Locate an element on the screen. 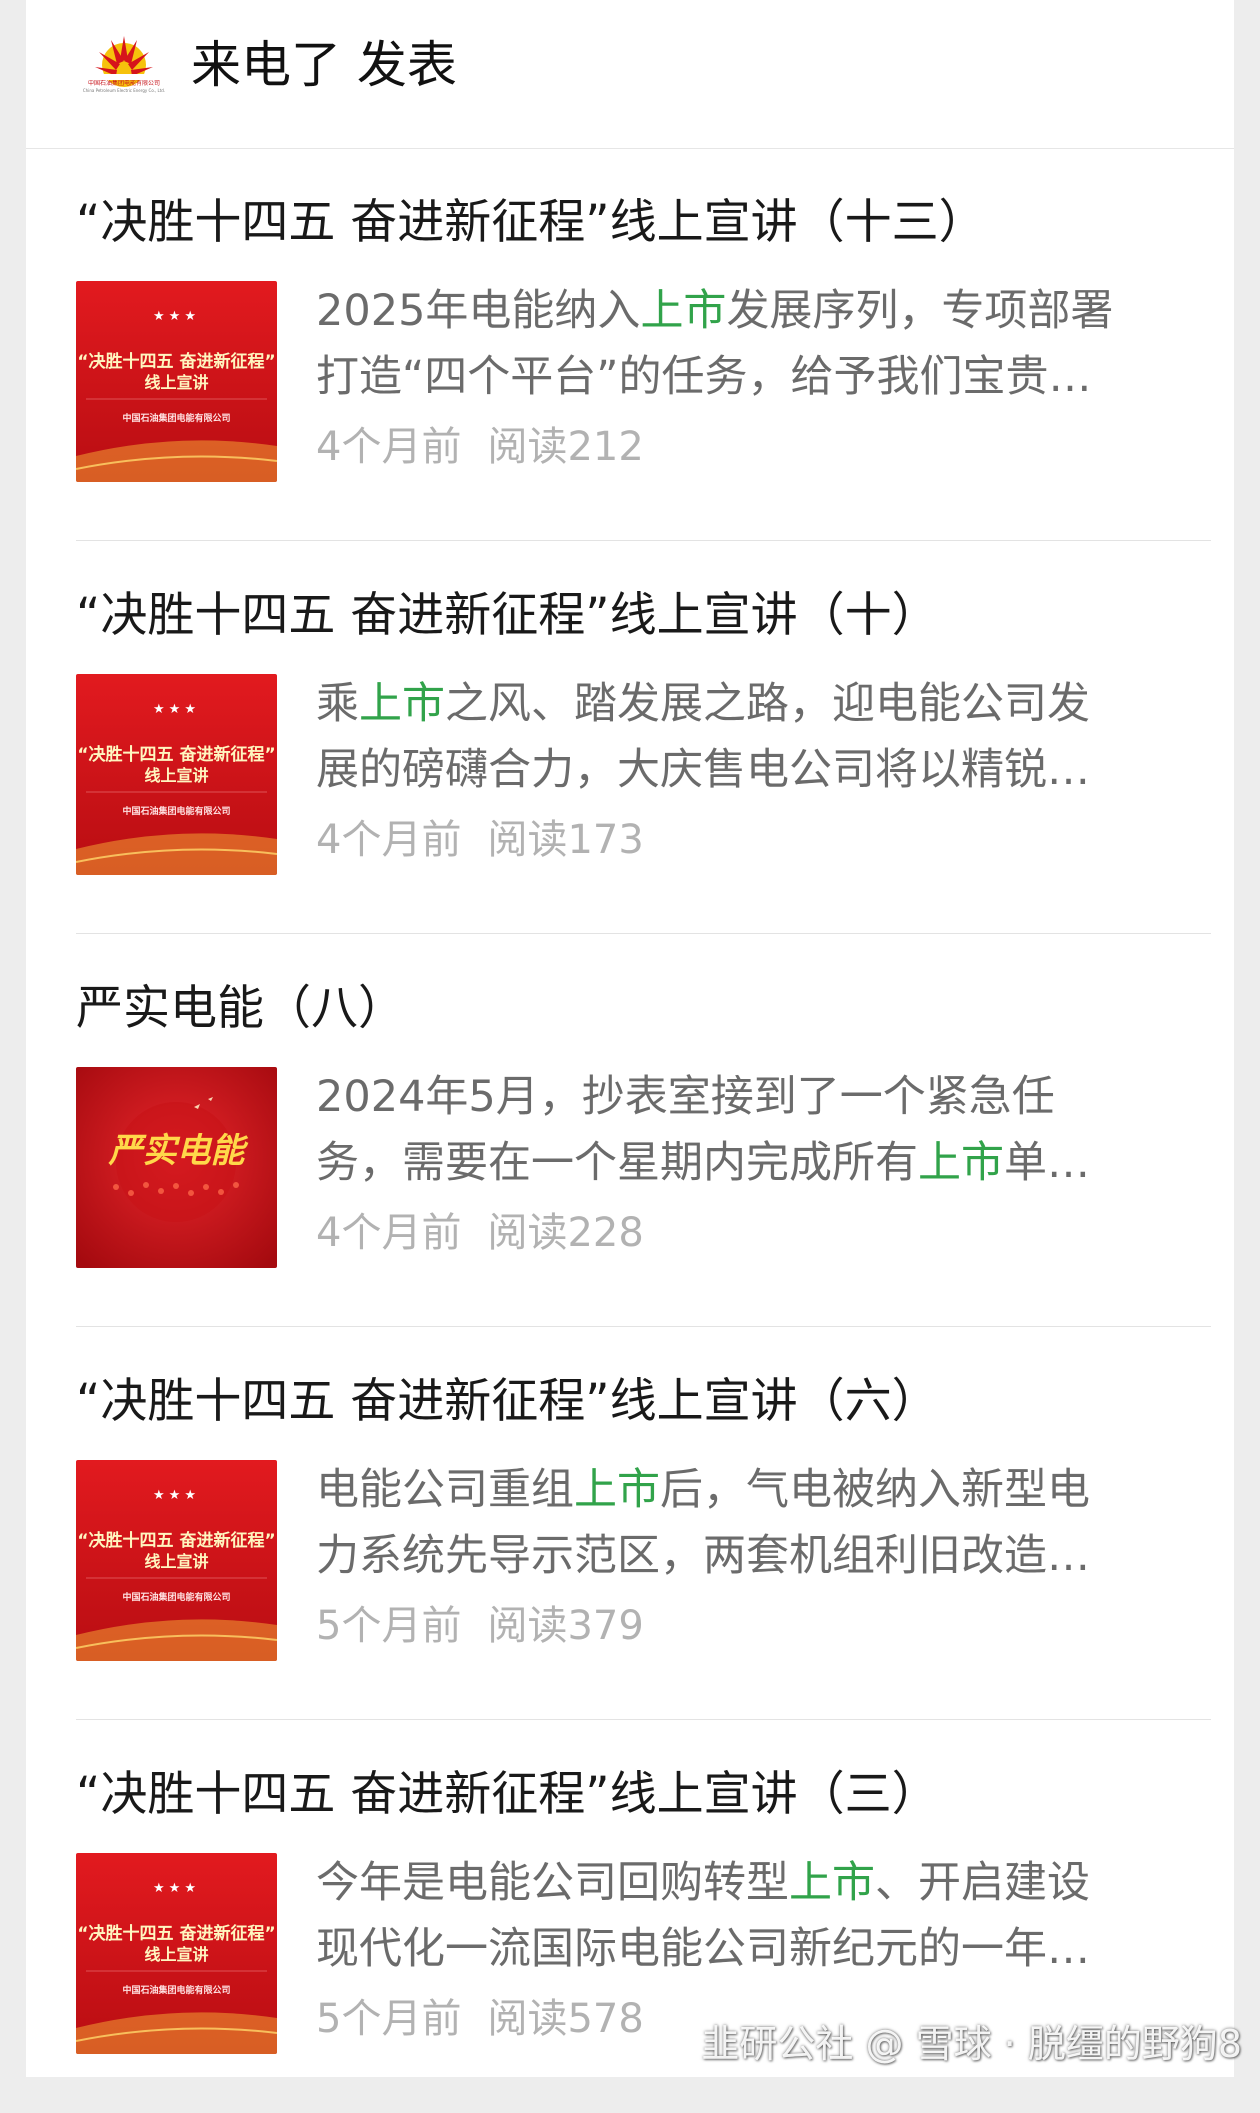 The width and height of the screenshot is (1260, 2113). summary-text: 、开启建设 is located at coordinates (982, 1883).